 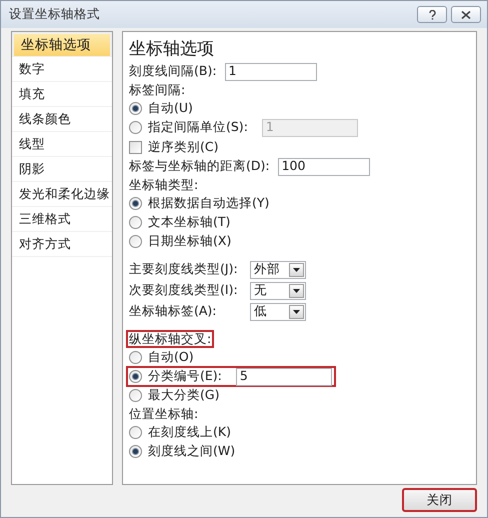 I want to click on checkbox, so click(x=135, y=147).